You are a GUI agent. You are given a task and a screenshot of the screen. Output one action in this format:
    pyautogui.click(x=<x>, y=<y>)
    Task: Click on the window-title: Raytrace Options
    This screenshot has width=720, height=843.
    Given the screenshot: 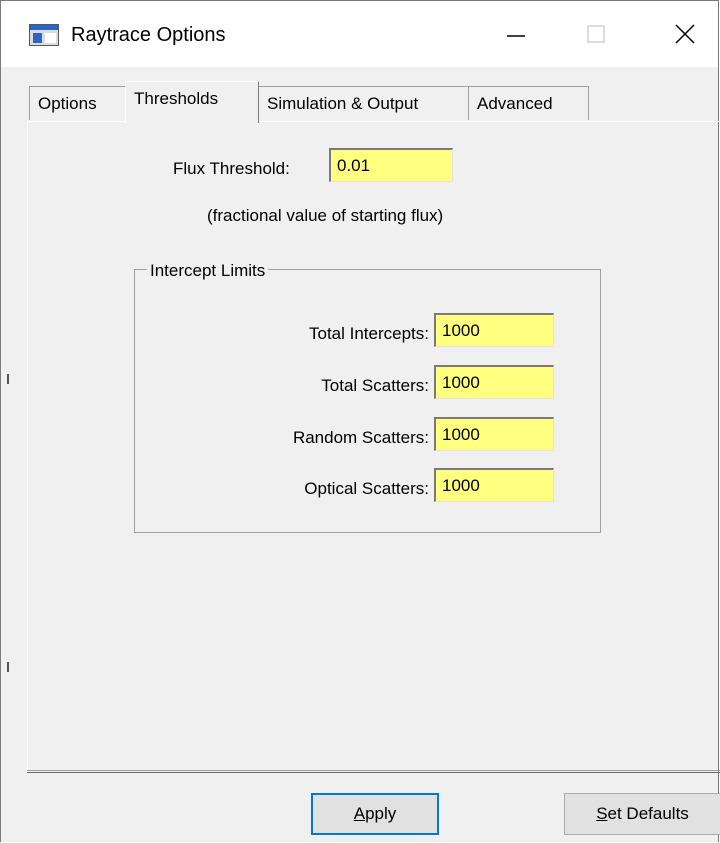 What is the action you would take?
    pyautogui.click(x=148, y=35)
    